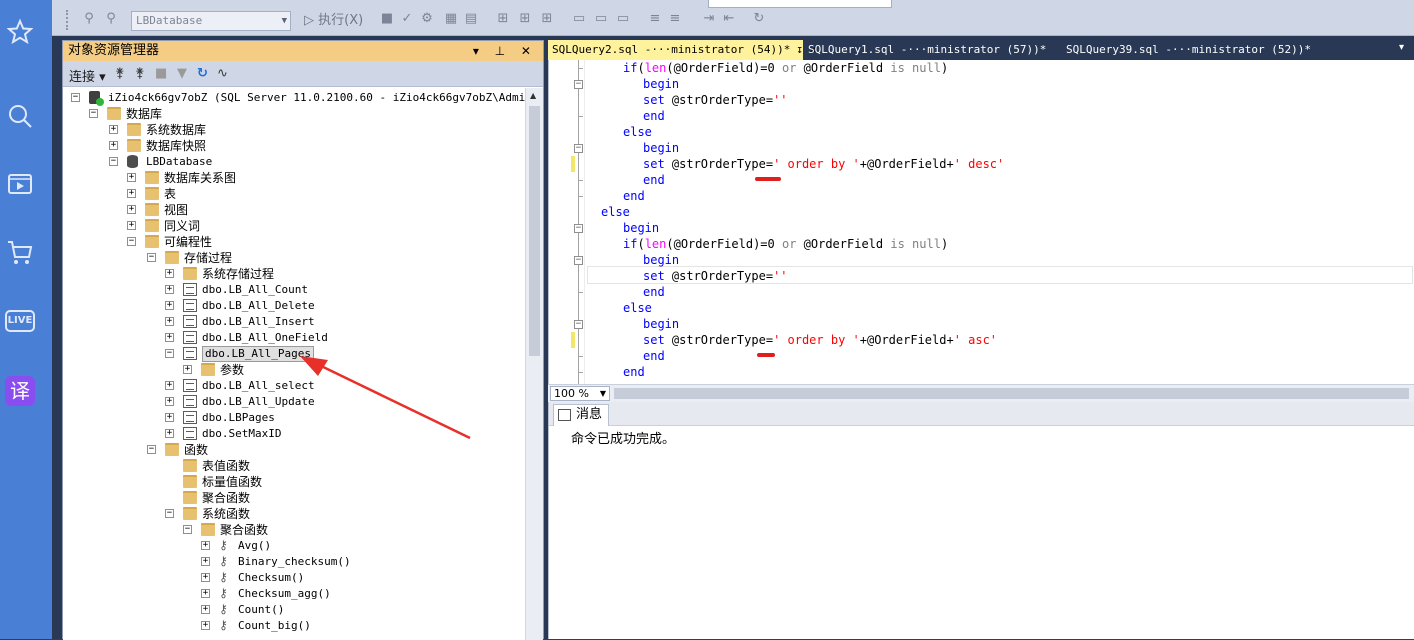  What do you see at coordinates (682, 50) in the screenshot?
I see `tab-sqlquery2: SQLQuery2.sql -···ministrator (54))* ↧ ✕` at bounding box center [682, 50].